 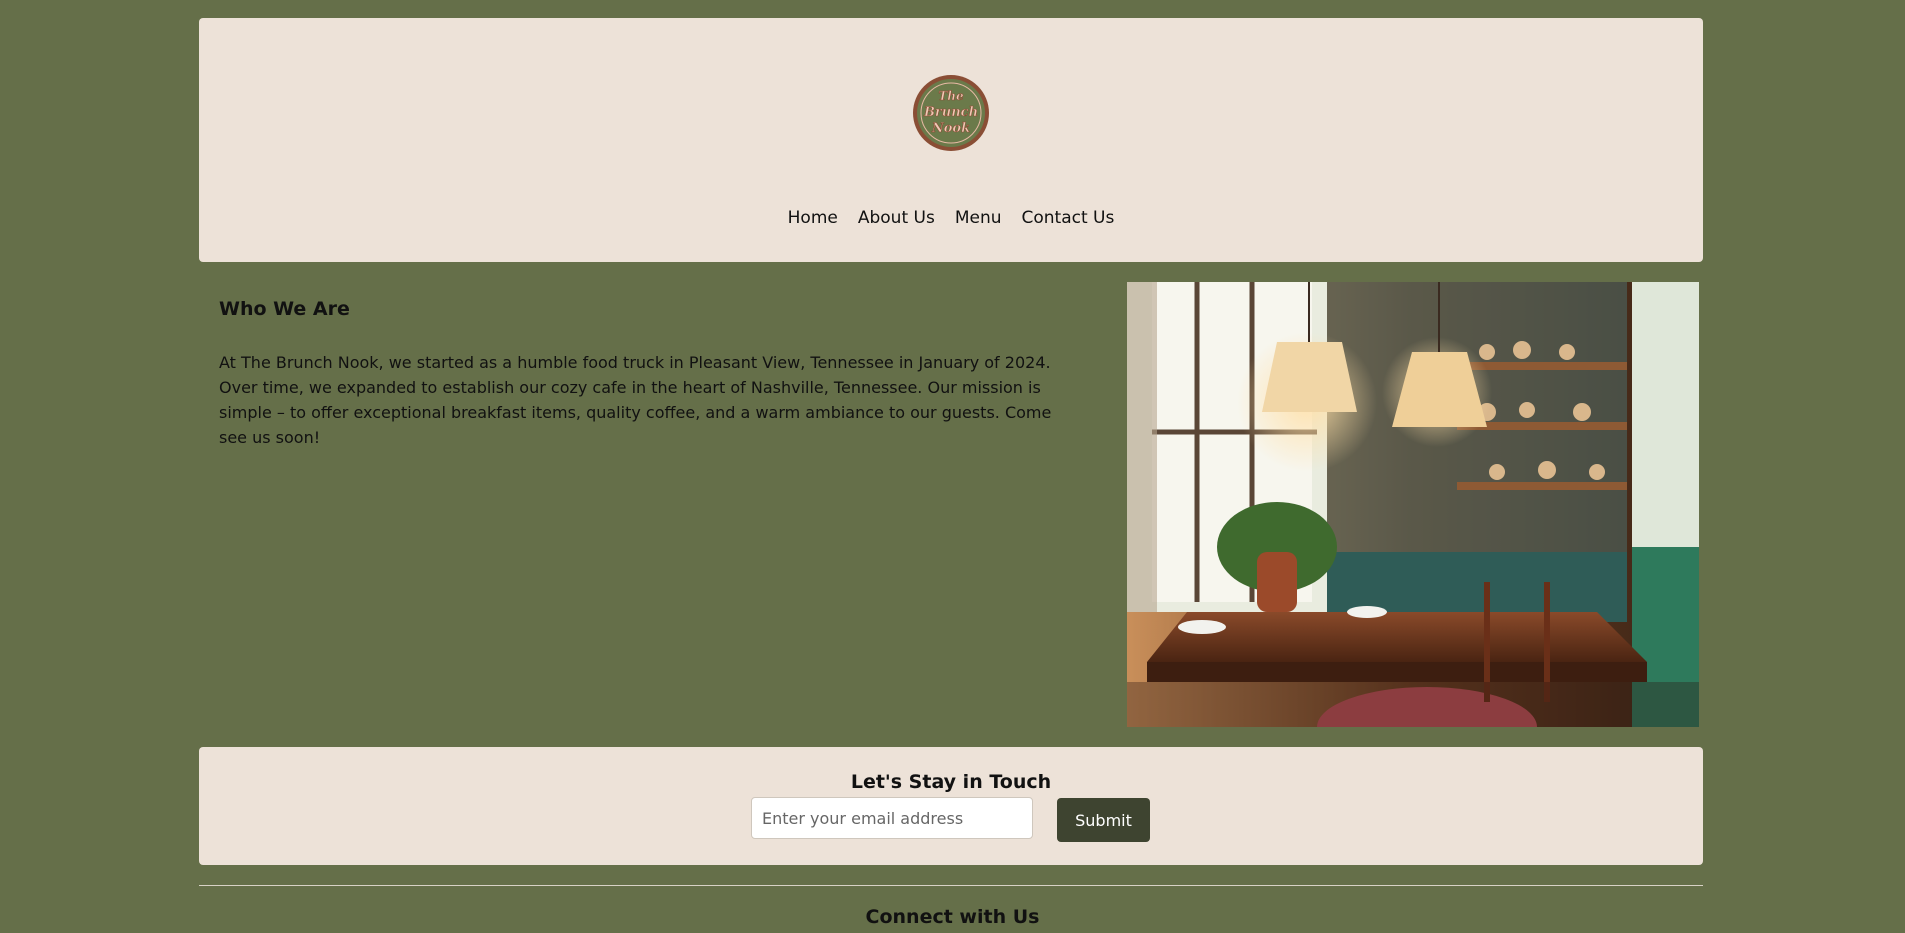 What do you see at coordinates (284, 309) in the screenshot?
I see `about-heading: Who We Are` at bounding box center [284, 309].